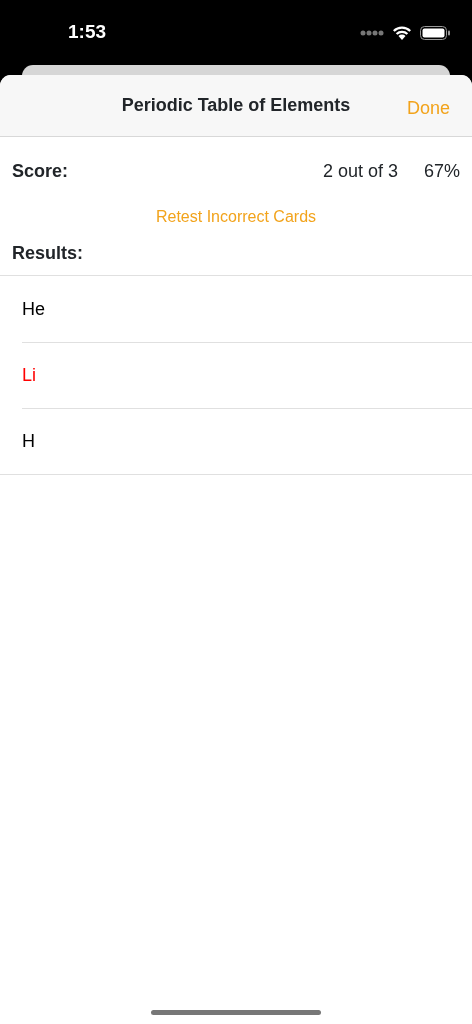 Image resolution: width=472 pixels, height=1024 pixels. I want to click on signal-icon, so click(372, 32).